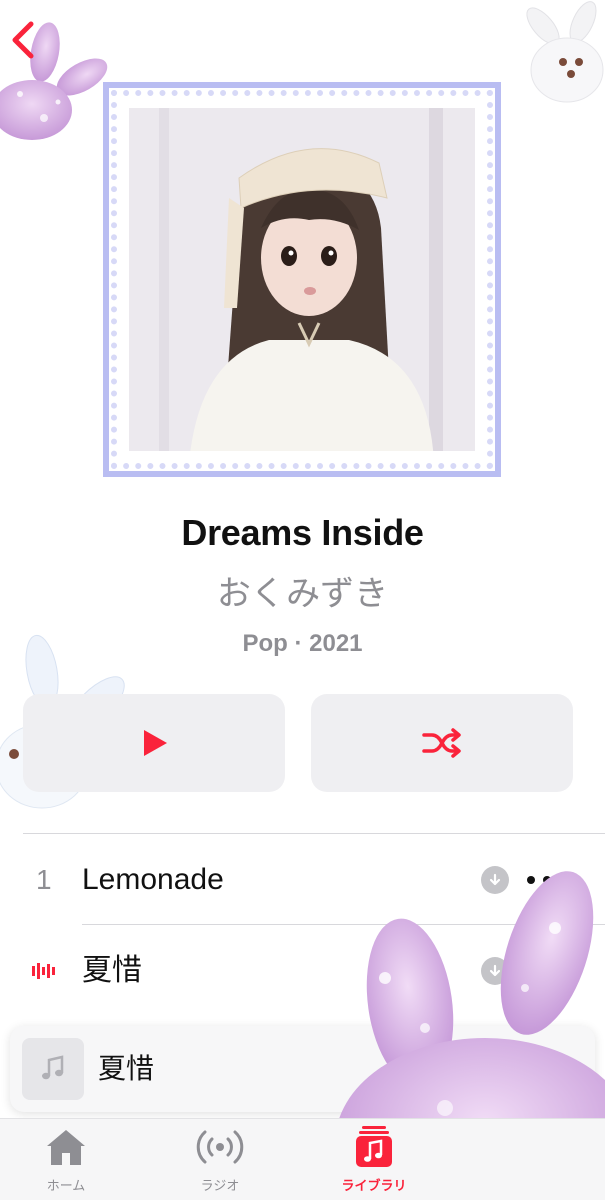  What do you see at coordinates (220, 1147) in the screenshot?
I see `radio-icon` at bounding box center [220, 1147].